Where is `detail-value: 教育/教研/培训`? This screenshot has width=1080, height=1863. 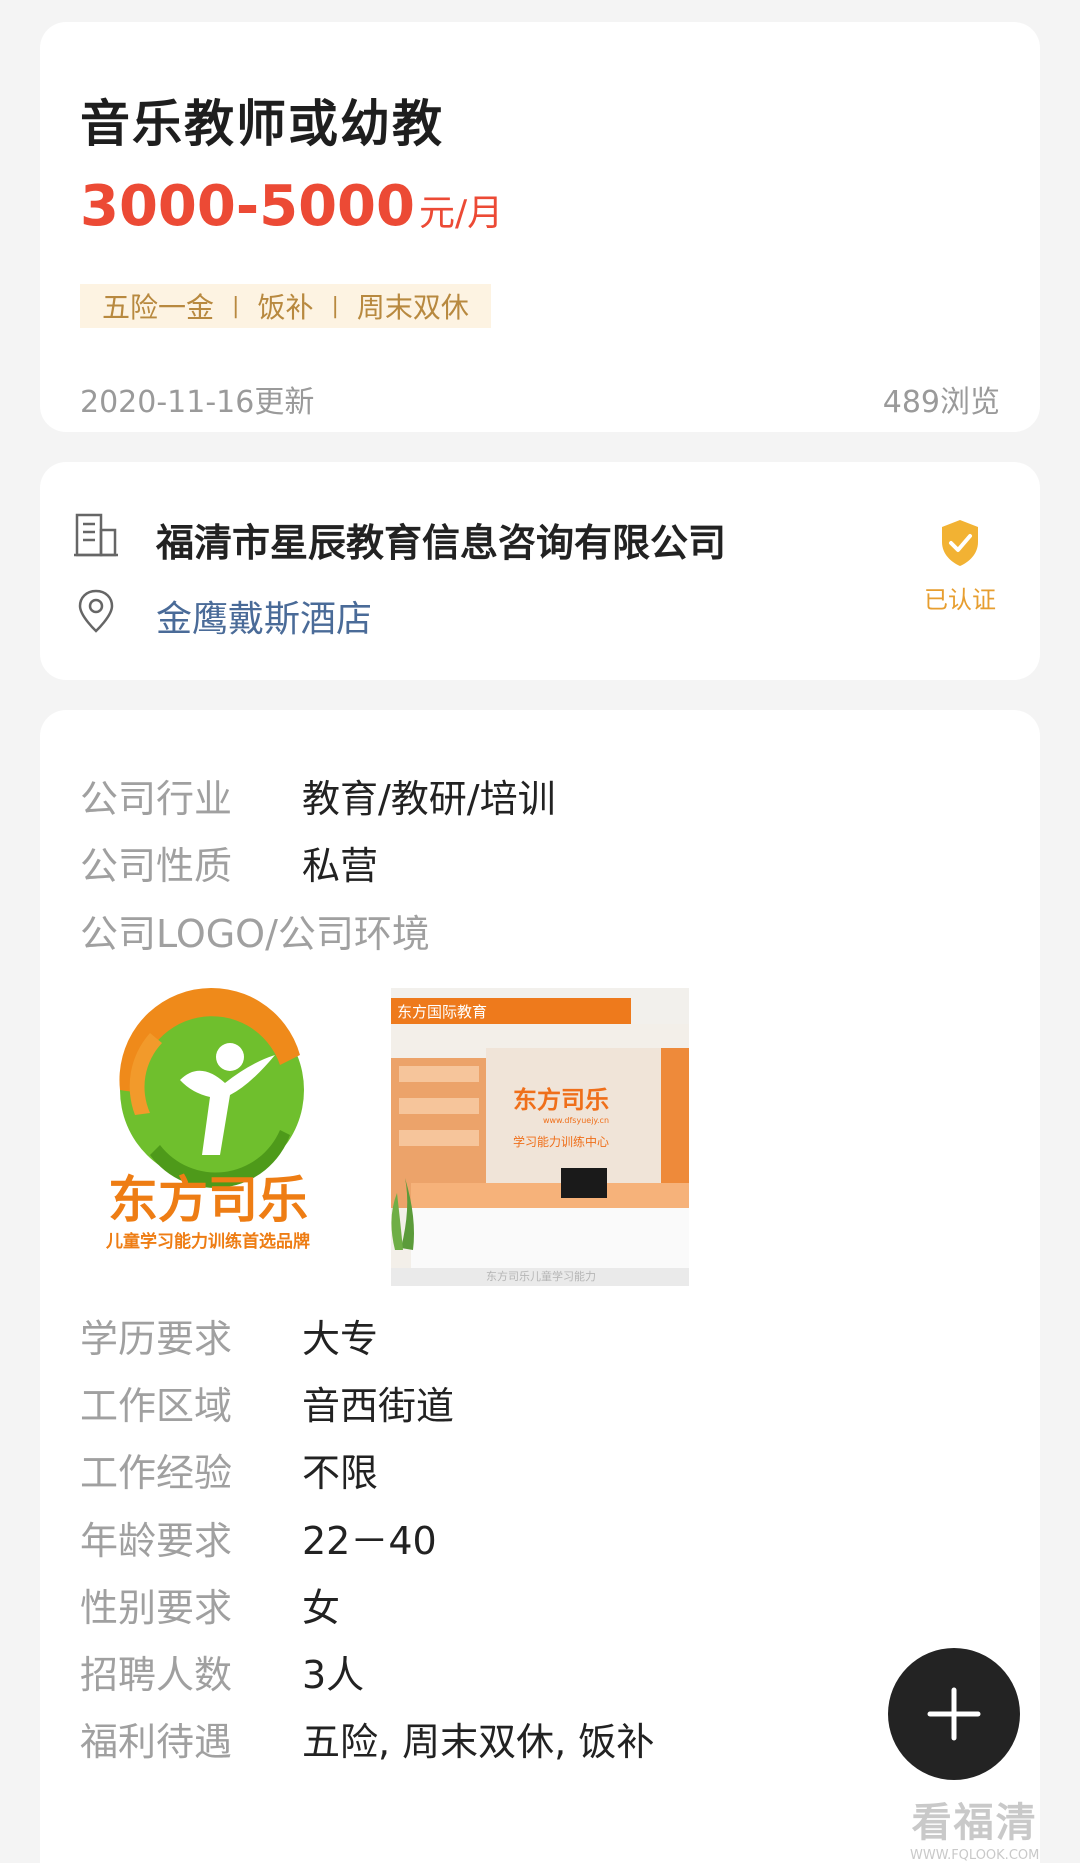 detail-value: 教育/教研/培训 is located at coordinates (429, 799).